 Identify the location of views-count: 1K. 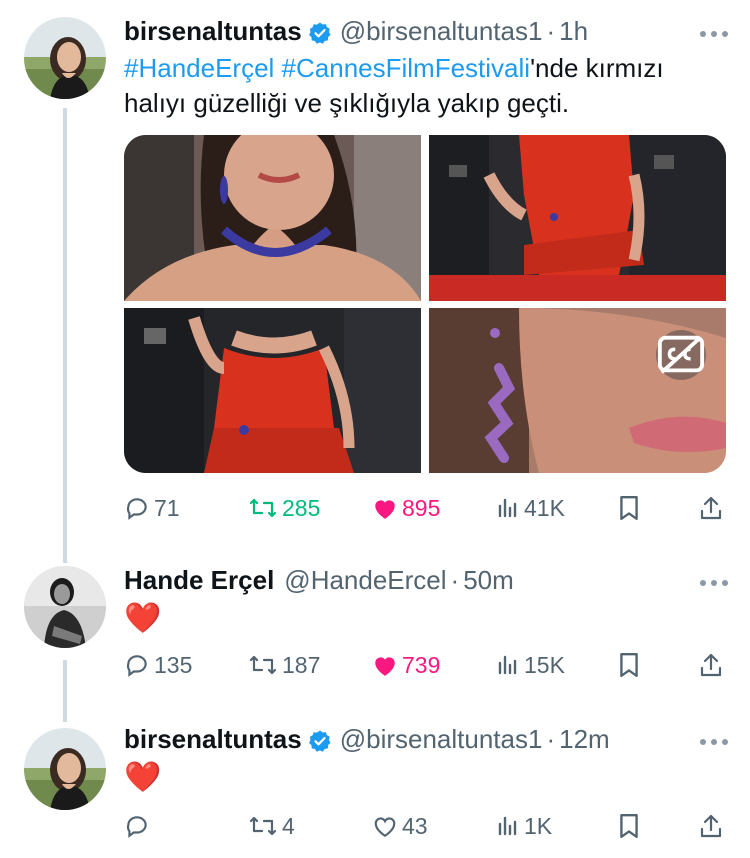
(538, 825).